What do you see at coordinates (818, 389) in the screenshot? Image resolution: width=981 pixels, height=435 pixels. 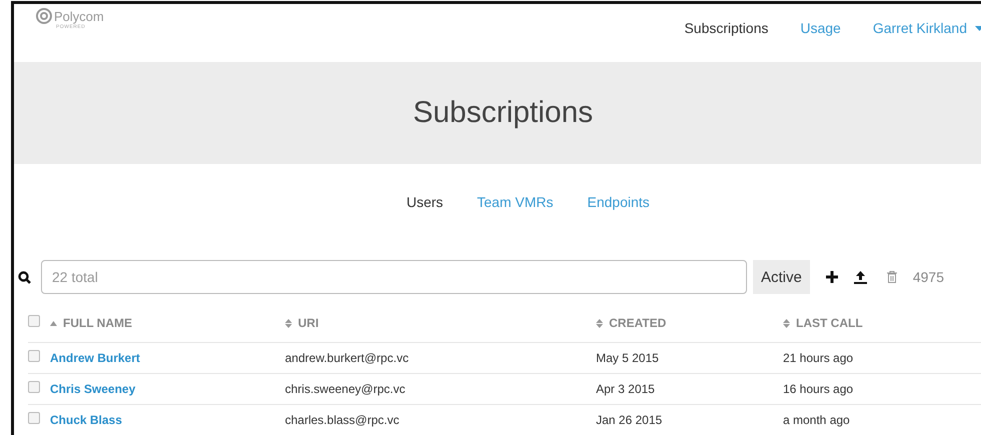 I see `table-cell: 16 hours ago` at bounding box center [818, 389].